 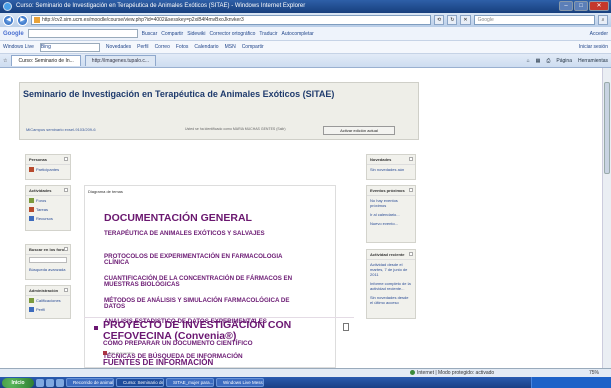 I want to click on wl-item-compartir: Compartir, so click(x=253, y=47).